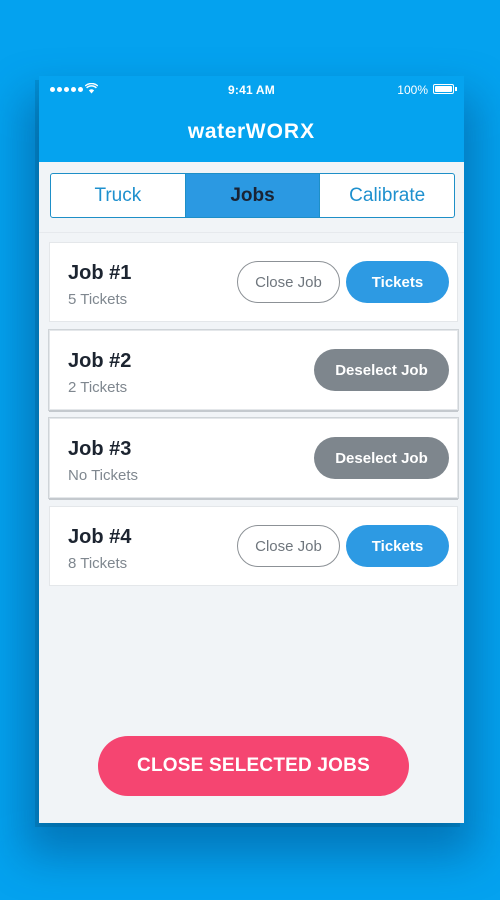 The image size is (500, 900). I want to click on app-logo: waterWORX, so click(251, 132).